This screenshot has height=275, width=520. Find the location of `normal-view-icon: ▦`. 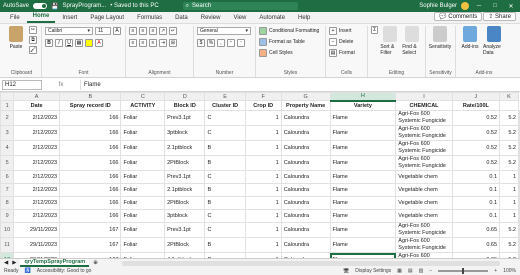

normal-view-icon: ▦ is located at coordinates (399, 271).